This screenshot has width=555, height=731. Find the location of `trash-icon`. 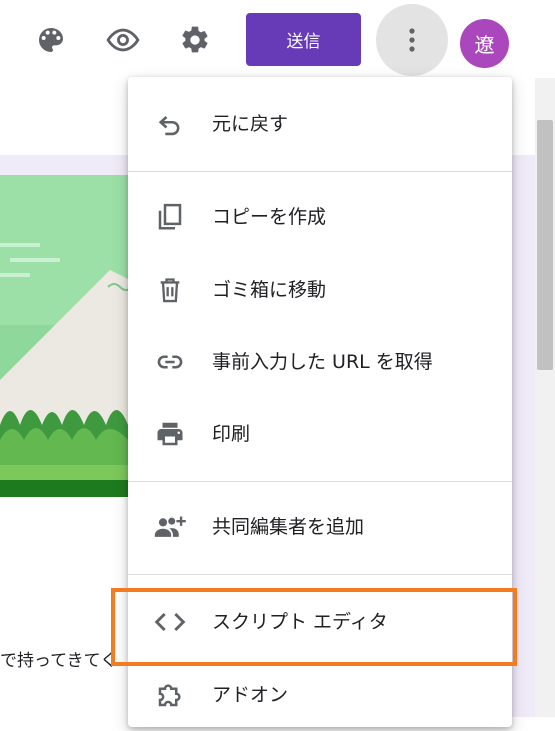

trash-icon is located at coordinates (170, 290).